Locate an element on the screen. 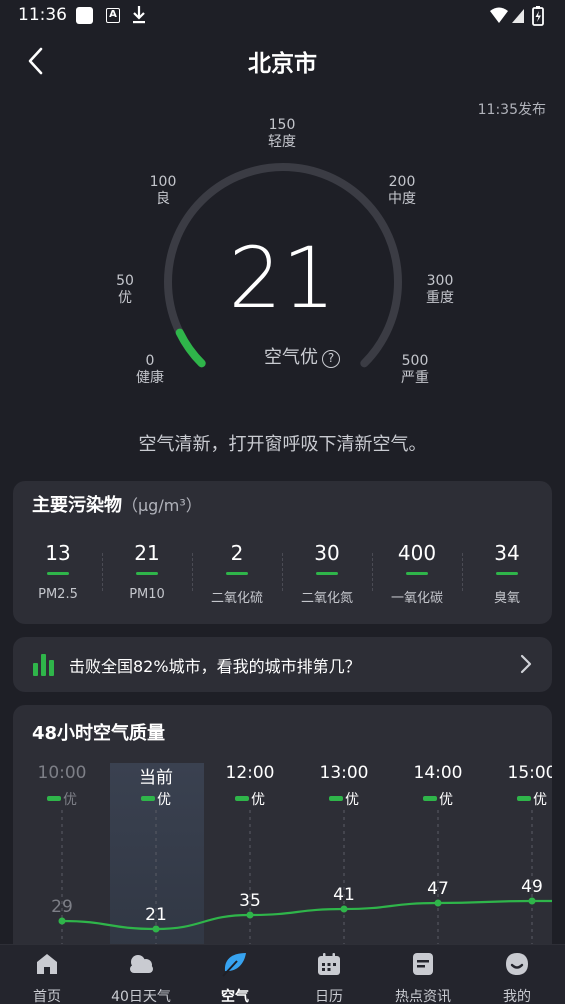  news-icon is located at coordinates (423, 964).